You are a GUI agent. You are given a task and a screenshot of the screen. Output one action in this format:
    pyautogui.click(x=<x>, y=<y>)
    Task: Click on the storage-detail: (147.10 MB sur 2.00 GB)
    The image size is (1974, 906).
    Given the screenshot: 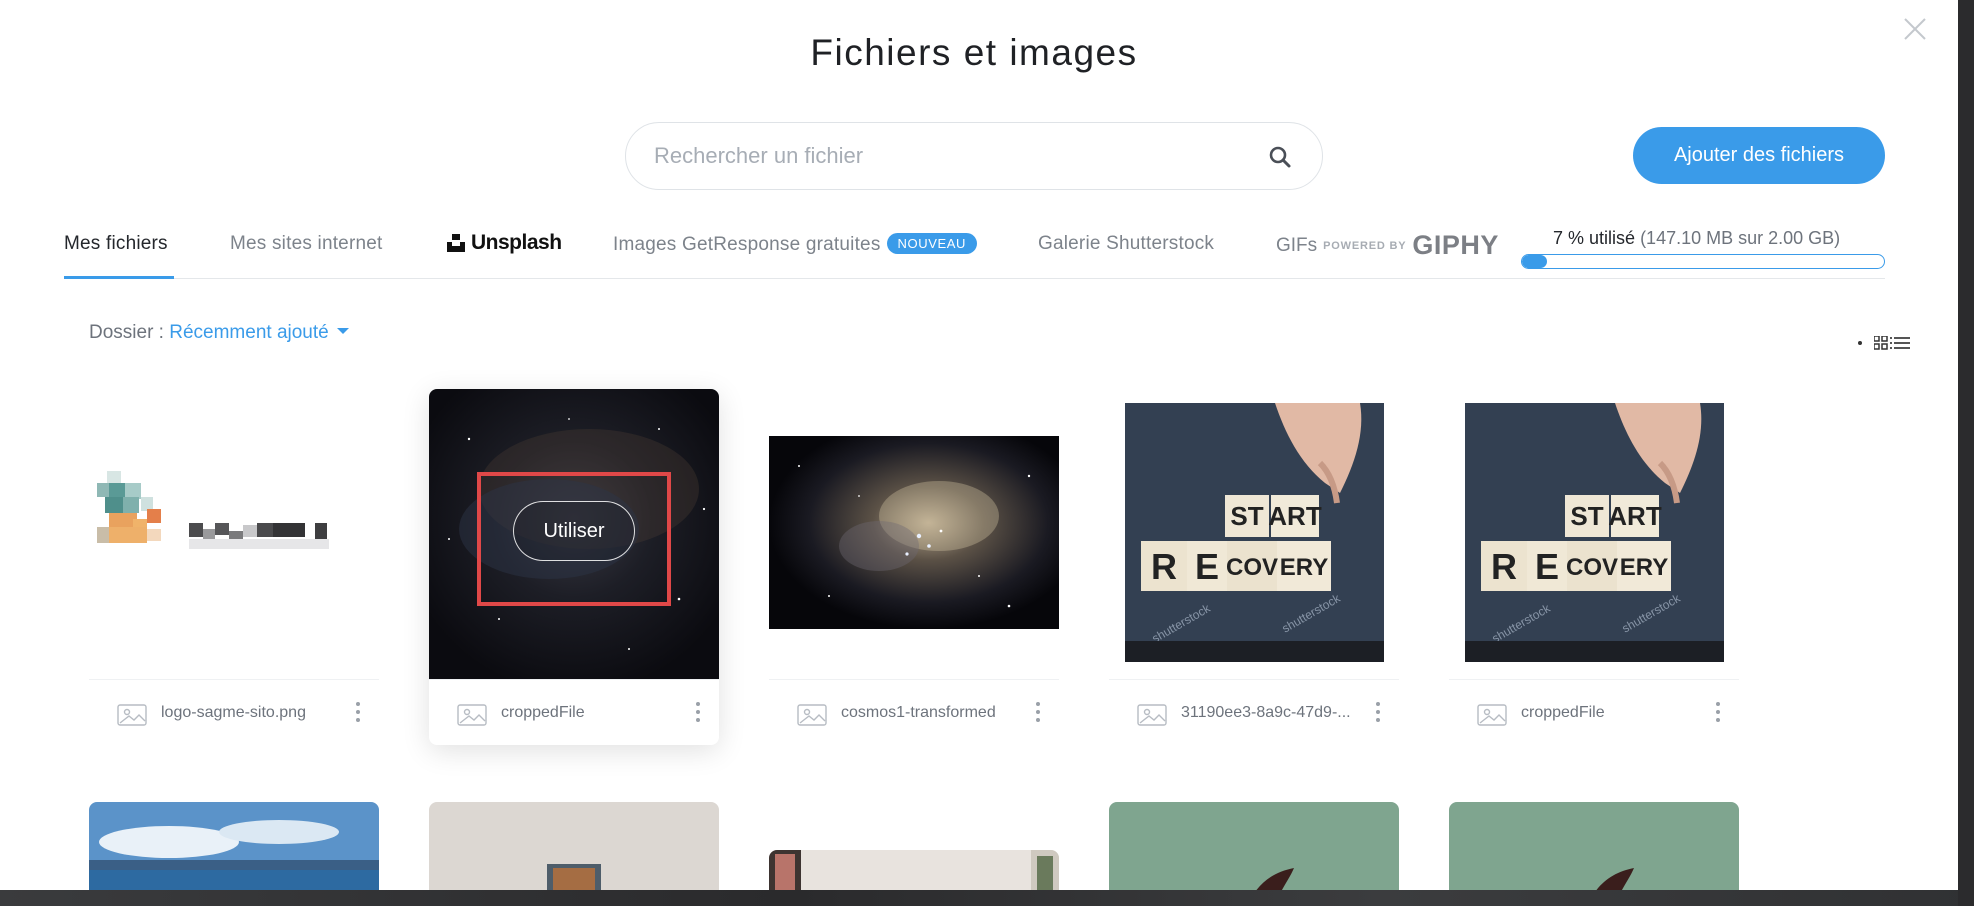 What is the action you would take?
    pyautogui.click(x=1740, y=238)
    